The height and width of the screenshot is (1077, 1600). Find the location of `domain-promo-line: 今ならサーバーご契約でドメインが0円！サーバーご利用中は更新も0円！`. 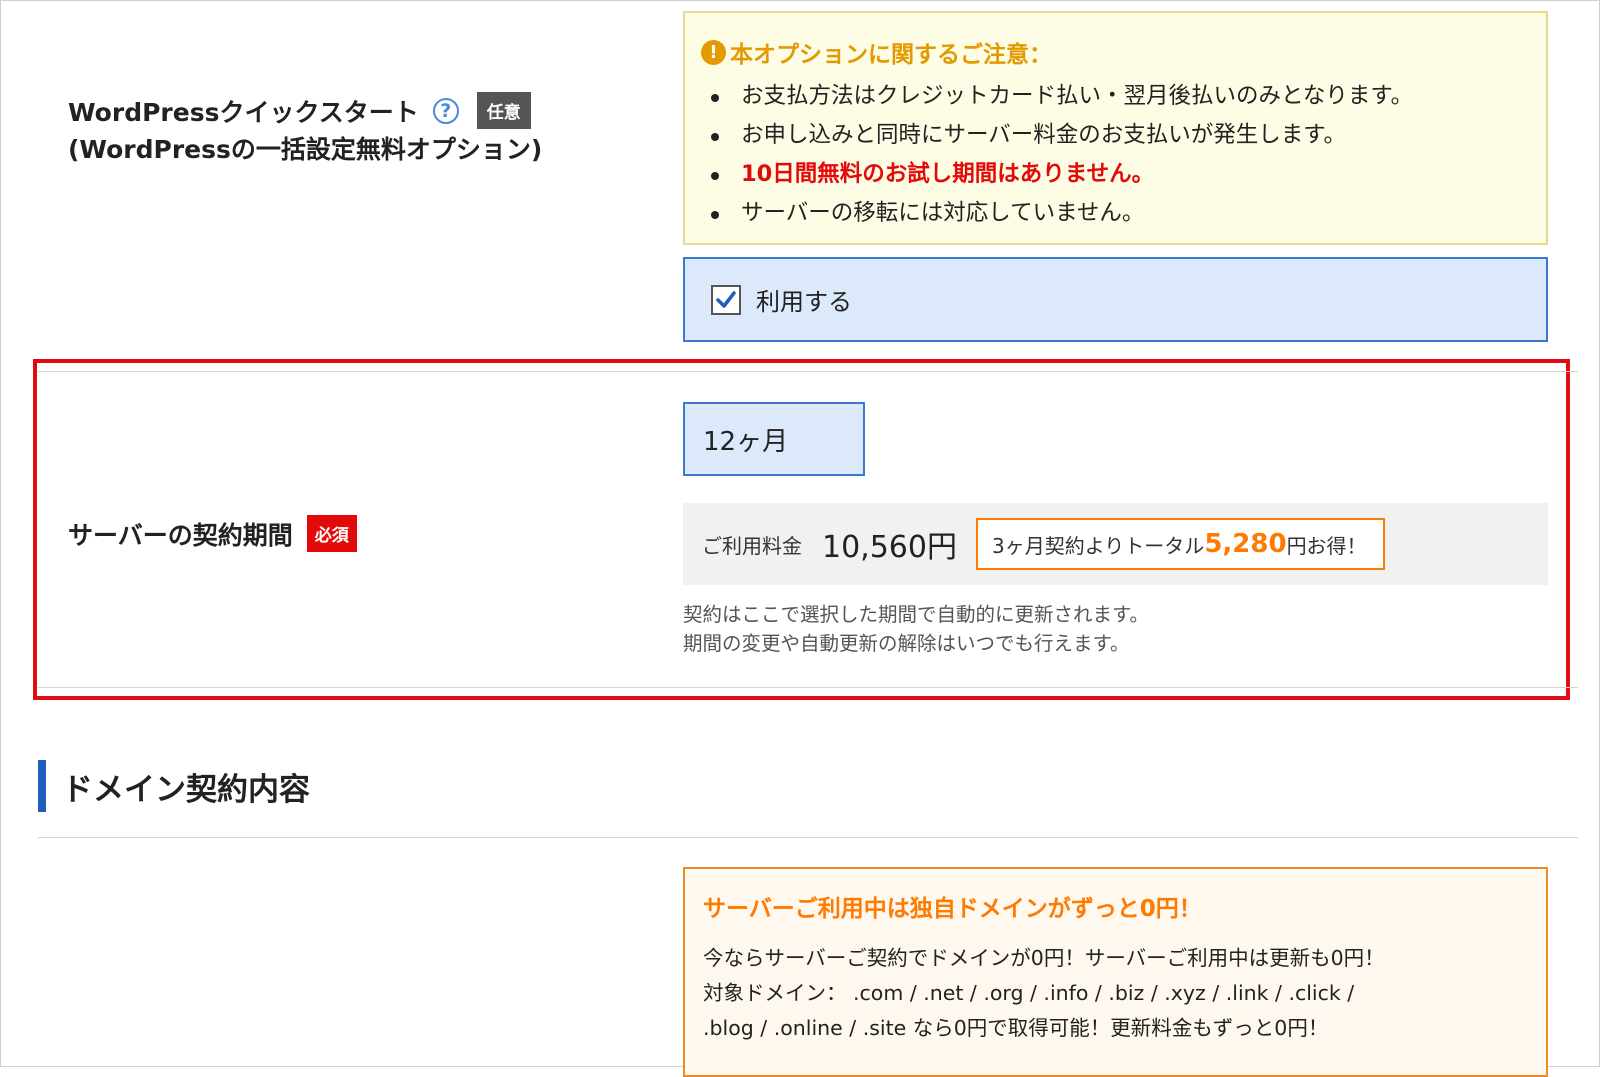

domain-promo-line: 今ならサーバーご契約でドメインが0円！サーバーご利用中は更新も0円！ is located at coordinates (1044, 958).